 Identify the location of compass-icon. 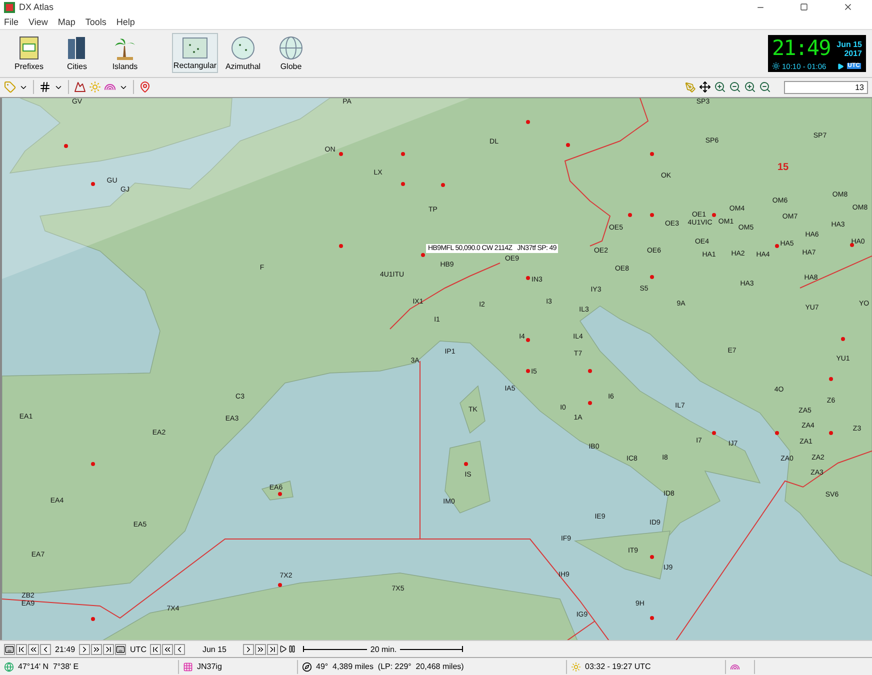
(307, 667).